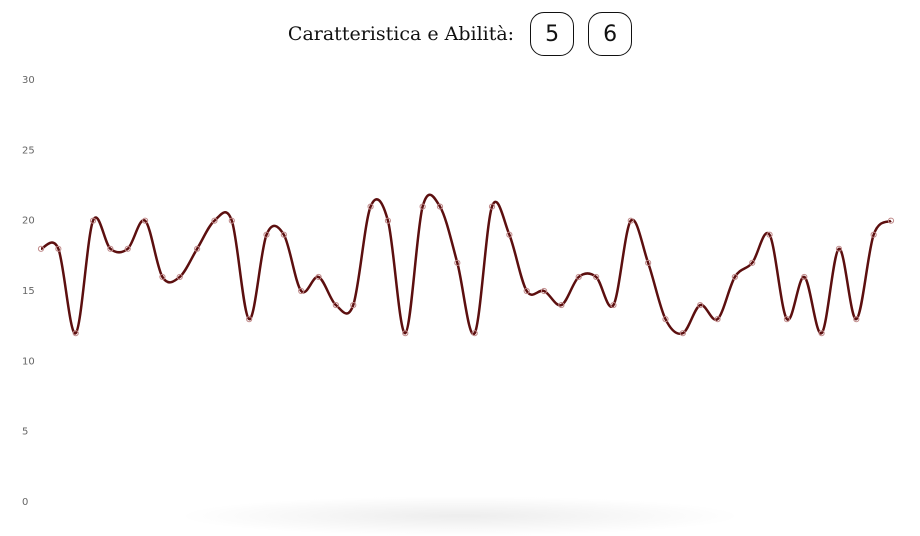 The image size is (920, 536). I want to click on y-tick-label: 5, so click(25, 432).